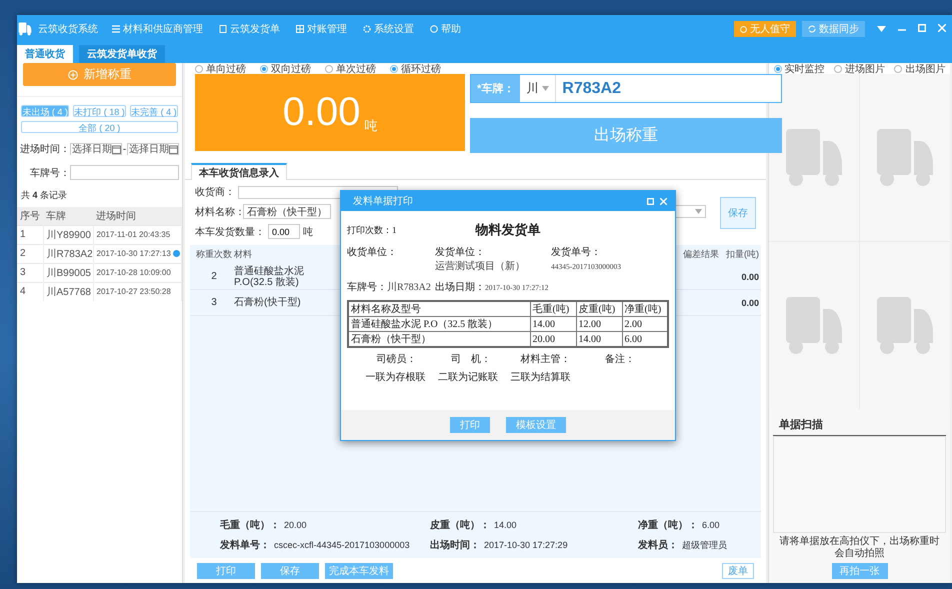 The height and width of the screenshot is (589, 952). I want to click on sync-icon, so click(812, 29).